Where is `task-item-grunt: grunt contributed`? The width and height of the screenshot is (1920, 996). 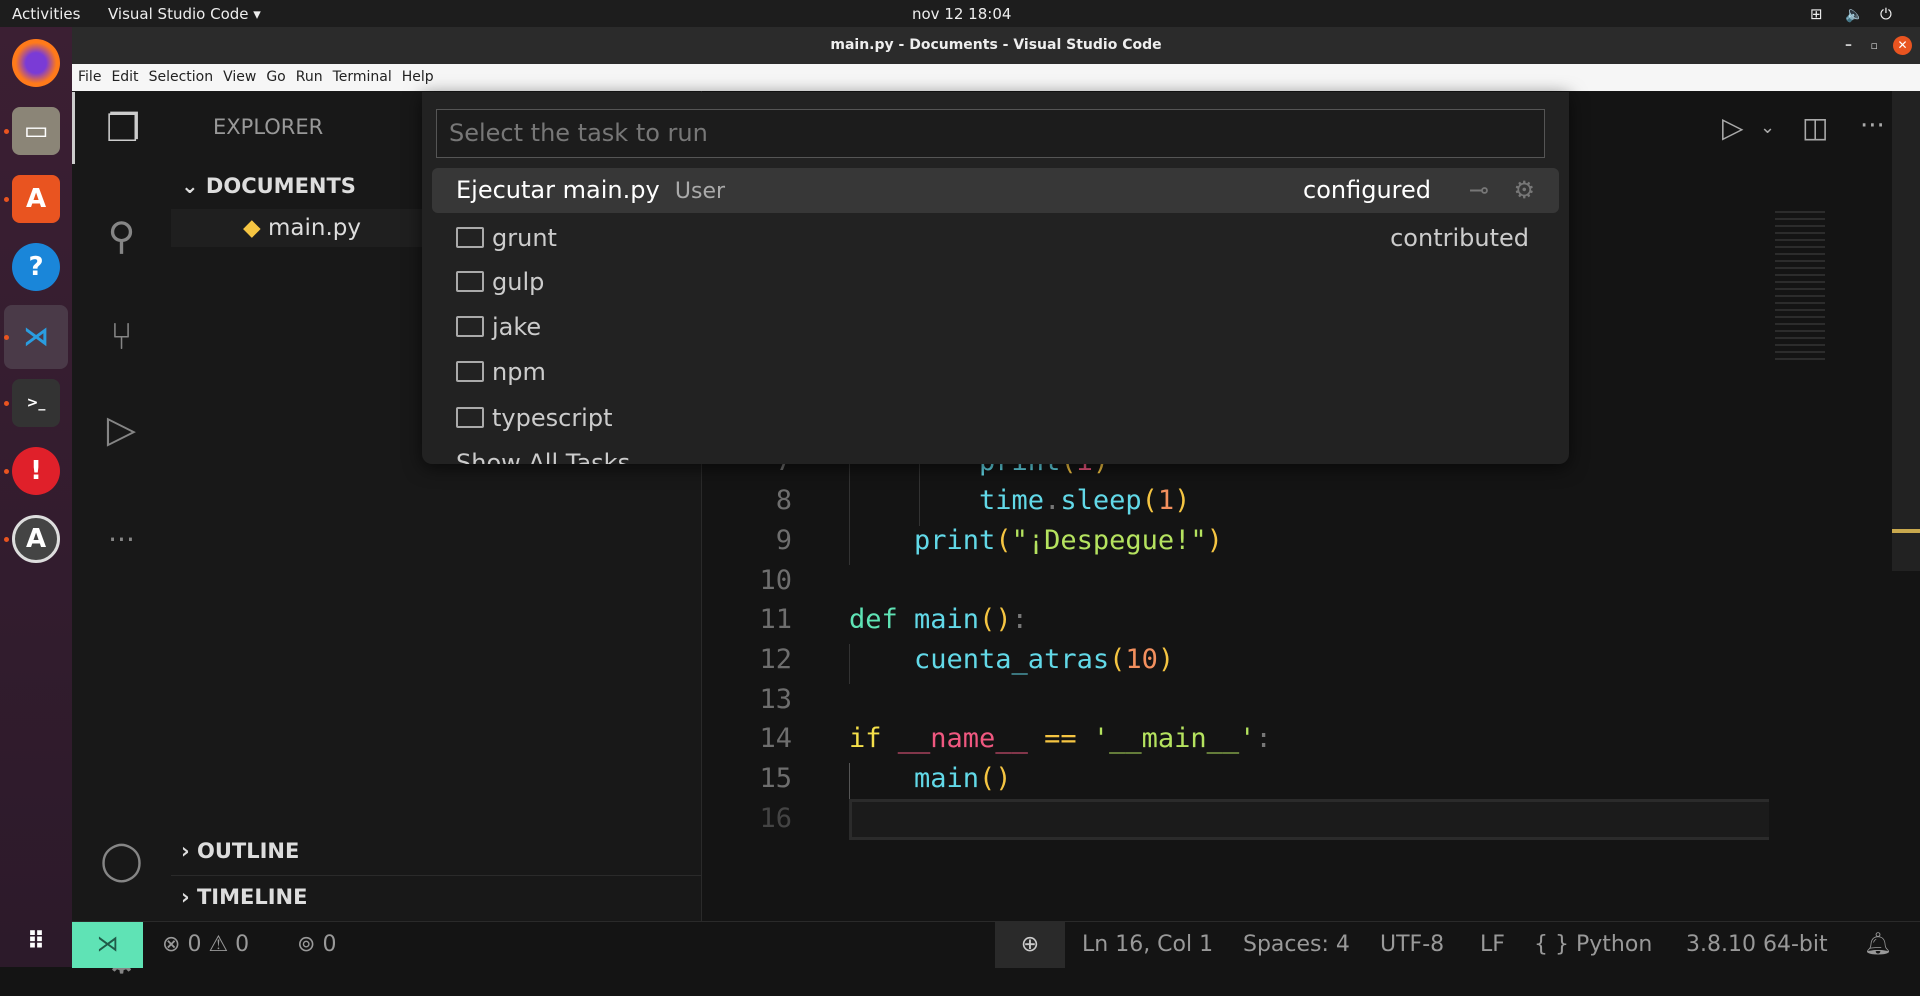 task-item-grunt: grunt contributed is located at coordinates (995, 238).